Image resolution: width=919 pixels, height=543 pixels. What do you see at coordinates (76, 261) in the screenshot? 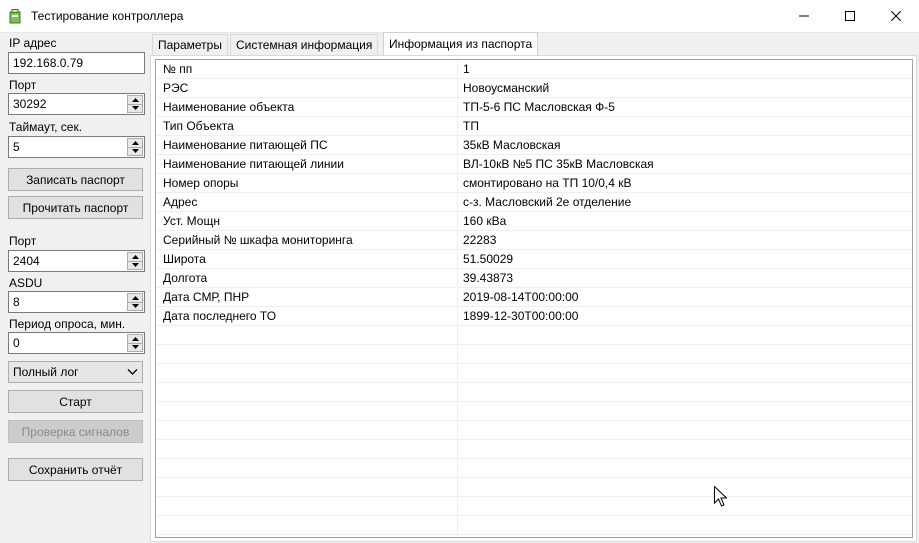
I see `poll-port-stepper: 2404` at bounding box center [76, 261].